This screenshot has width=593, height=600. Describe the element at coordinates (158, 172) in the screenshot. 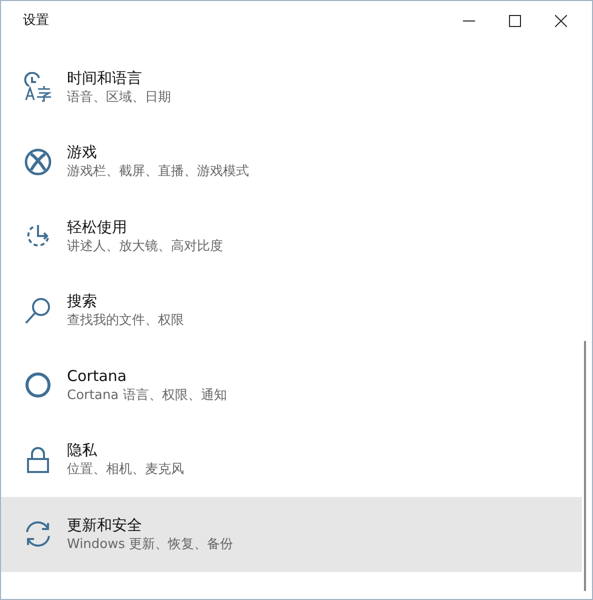

I see `item-description: 游戏栏、截屏、直播、游戏模式` at that location.